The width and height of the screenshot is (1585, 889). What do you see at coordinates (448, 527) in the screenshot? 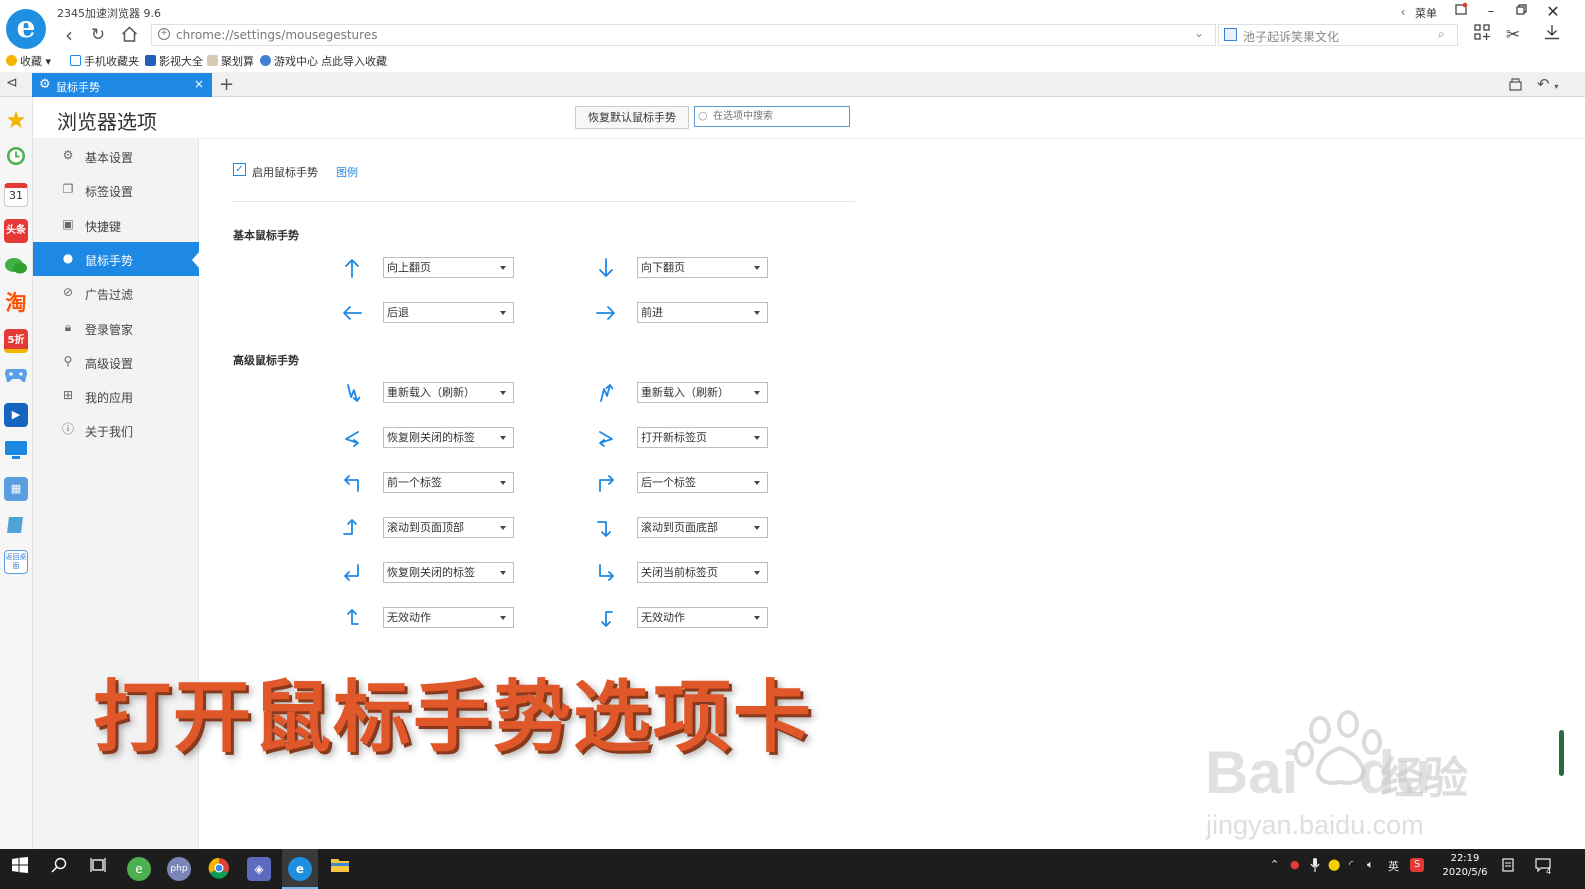
I see `gesture-action-select-left: 滚动到页面顶部` at bounding box center [448, 527].